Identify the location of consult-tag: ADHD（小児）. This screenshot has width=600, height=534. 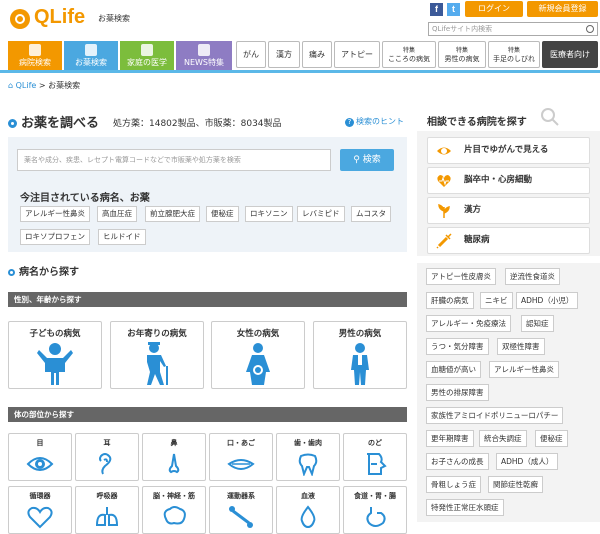
(547, 300).